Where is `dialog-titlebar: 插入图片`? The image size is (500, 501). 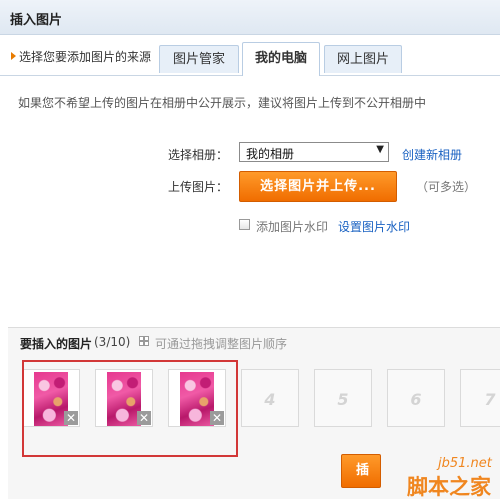
dialog-titlebar: 插入图片 is located at coordinates (250, 17).